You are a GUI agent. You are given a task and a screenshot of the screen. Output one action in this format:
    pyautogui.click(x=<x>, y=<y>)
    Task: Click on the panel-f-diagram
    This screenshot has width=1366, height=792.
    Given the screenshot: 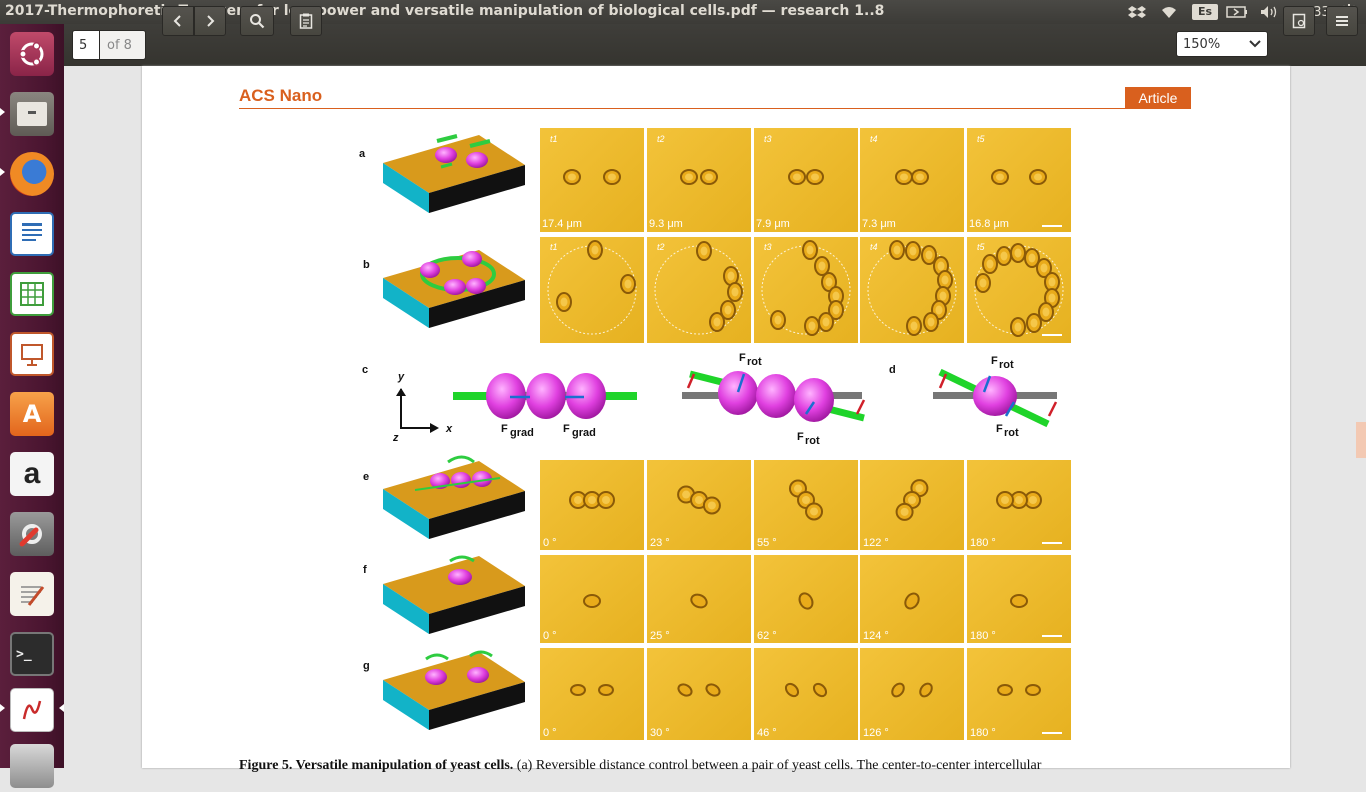 What is the action you would take?
    pyautogui.click(x=454, y=594)
    